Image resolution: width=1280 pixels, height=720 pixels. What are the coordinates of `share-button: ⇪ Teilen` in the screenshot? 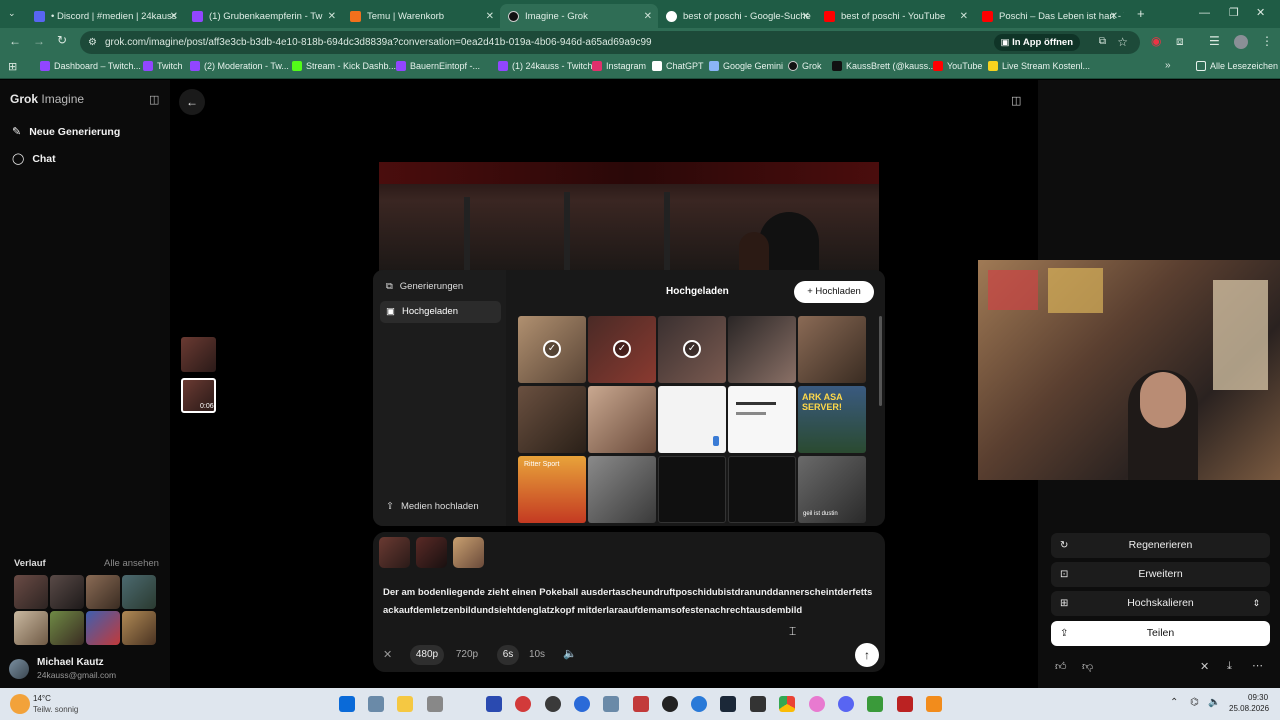 It's located at (1160, 633).